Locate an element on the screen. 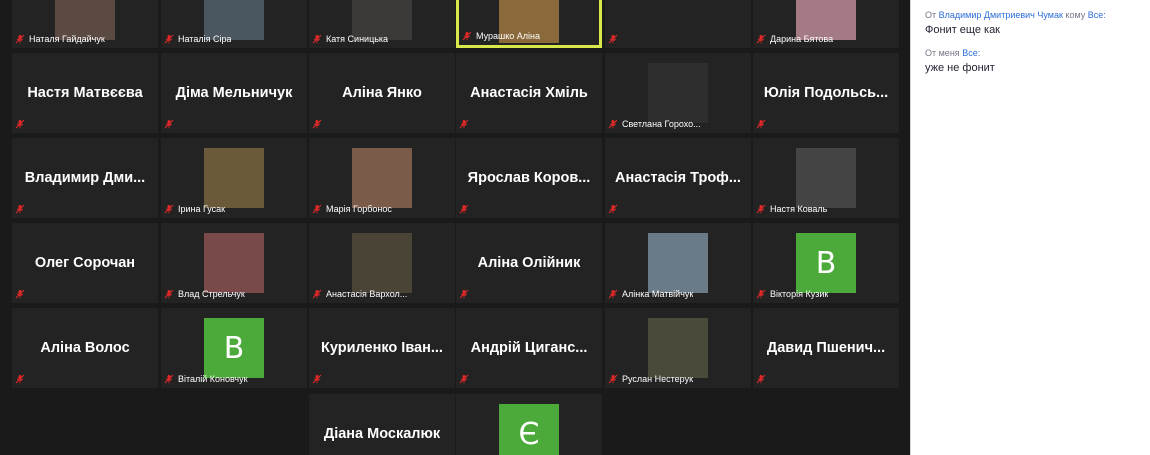 This screenshot has height=455, width=1150. participant-tile-alina-yanko: Аліна Янко is located at coordinates (382, 93).